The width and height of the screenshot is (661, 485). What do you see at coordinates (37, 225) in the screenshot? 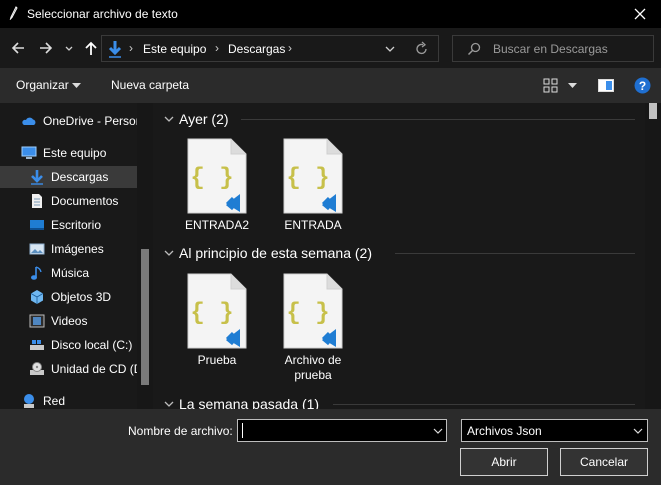
I see `desktop-icon` at bounding box center [37, 225].